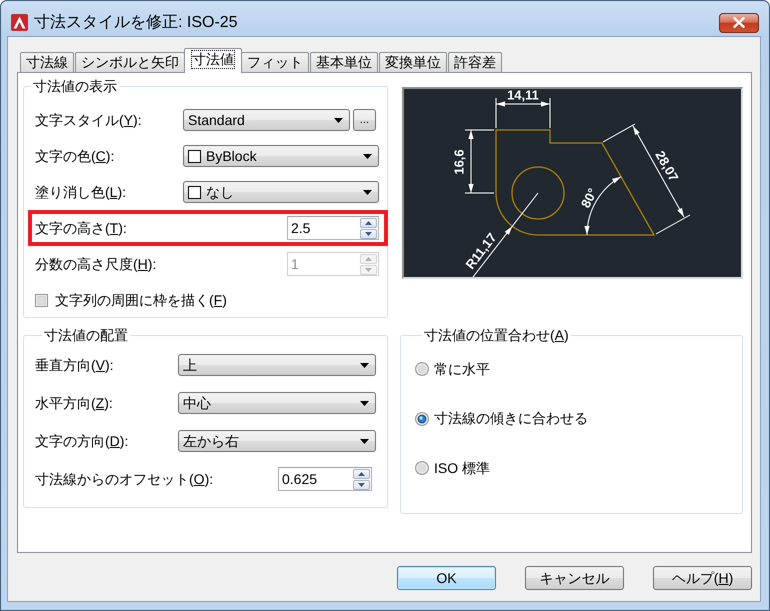 Image resolution: width=770 pixels, height=611 pixels. I want to click on tab: 変換単位, so click(413, 62).